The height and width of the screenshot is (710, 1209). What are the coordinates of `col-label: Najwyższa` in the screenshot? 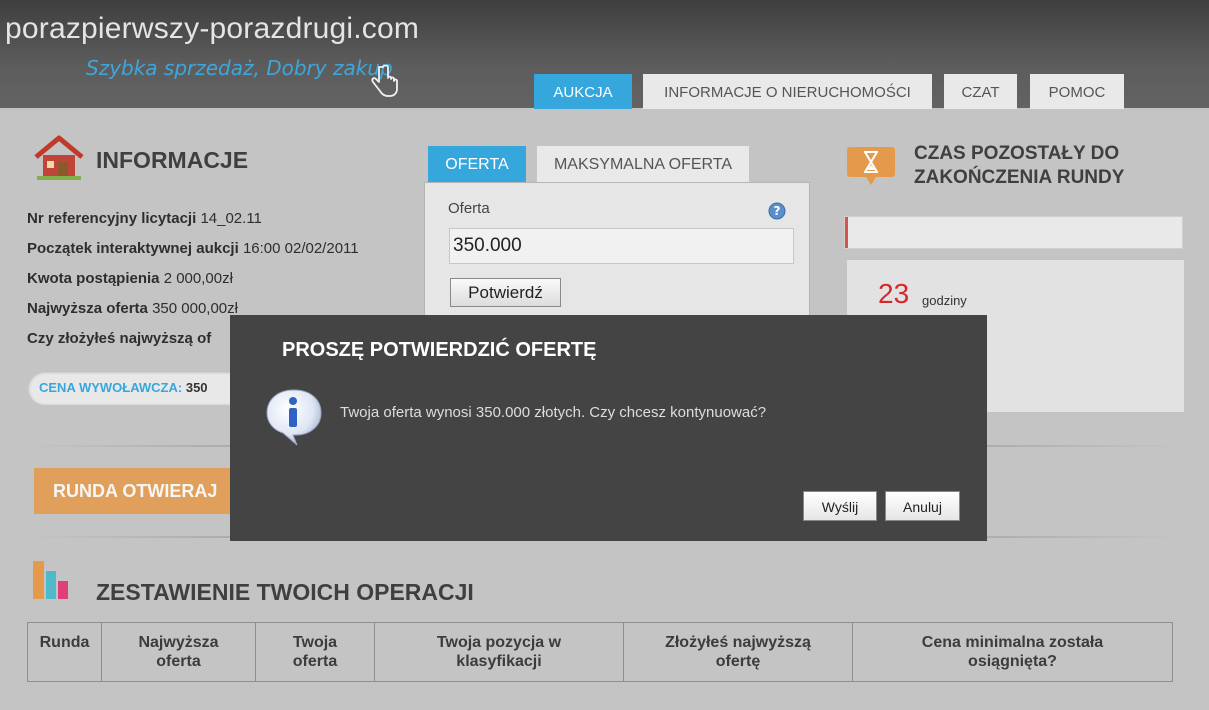 It's located at (178, 642).